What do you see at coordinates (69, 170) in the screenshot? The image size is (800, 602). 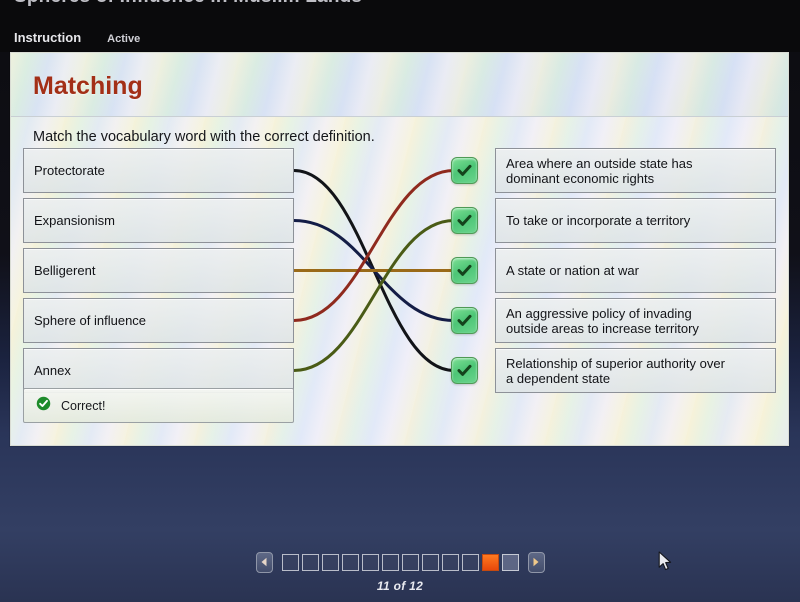 I see `term-label: Protectorate` at bounding box center [69, 170].